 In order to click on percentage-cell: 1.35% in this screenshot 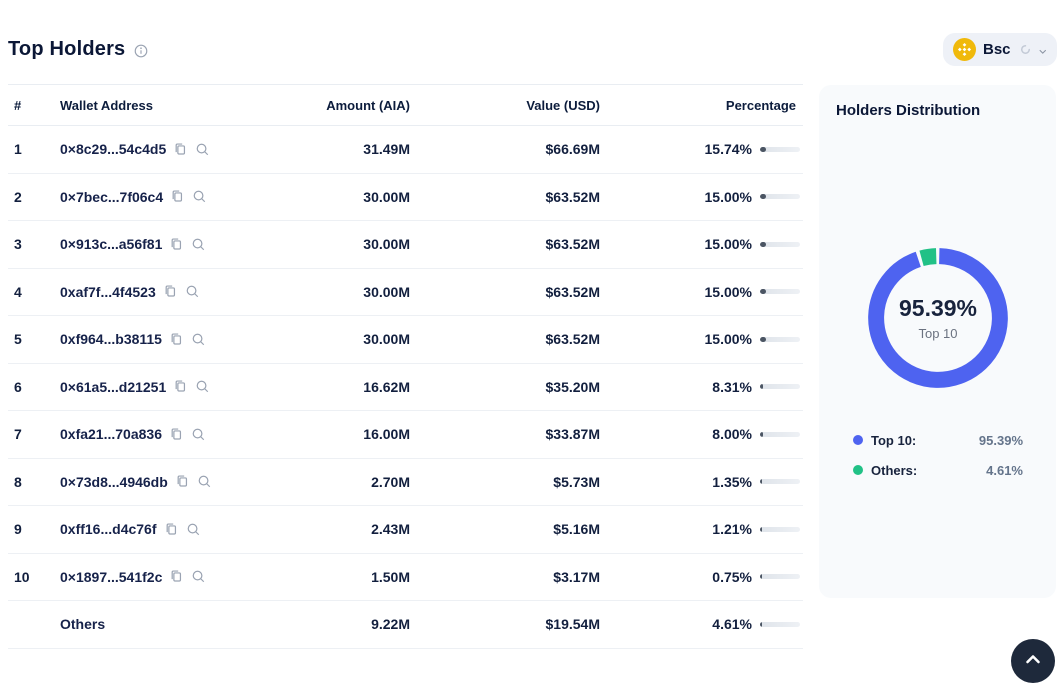, I will do `click(703, 482)`.